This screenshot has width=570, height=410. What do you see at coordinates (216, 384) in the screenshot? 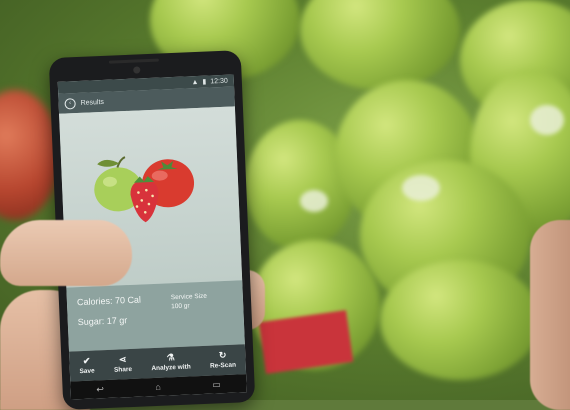
I see `nav-recents-icon: ▭` at bounding box center [216, 384].